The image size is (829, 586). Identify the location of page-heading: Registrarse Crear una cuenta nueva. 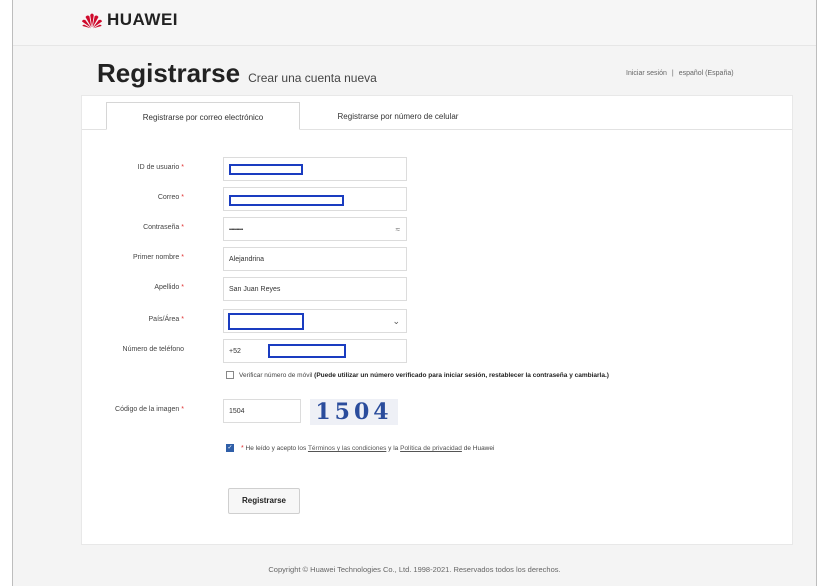
(237, 73).